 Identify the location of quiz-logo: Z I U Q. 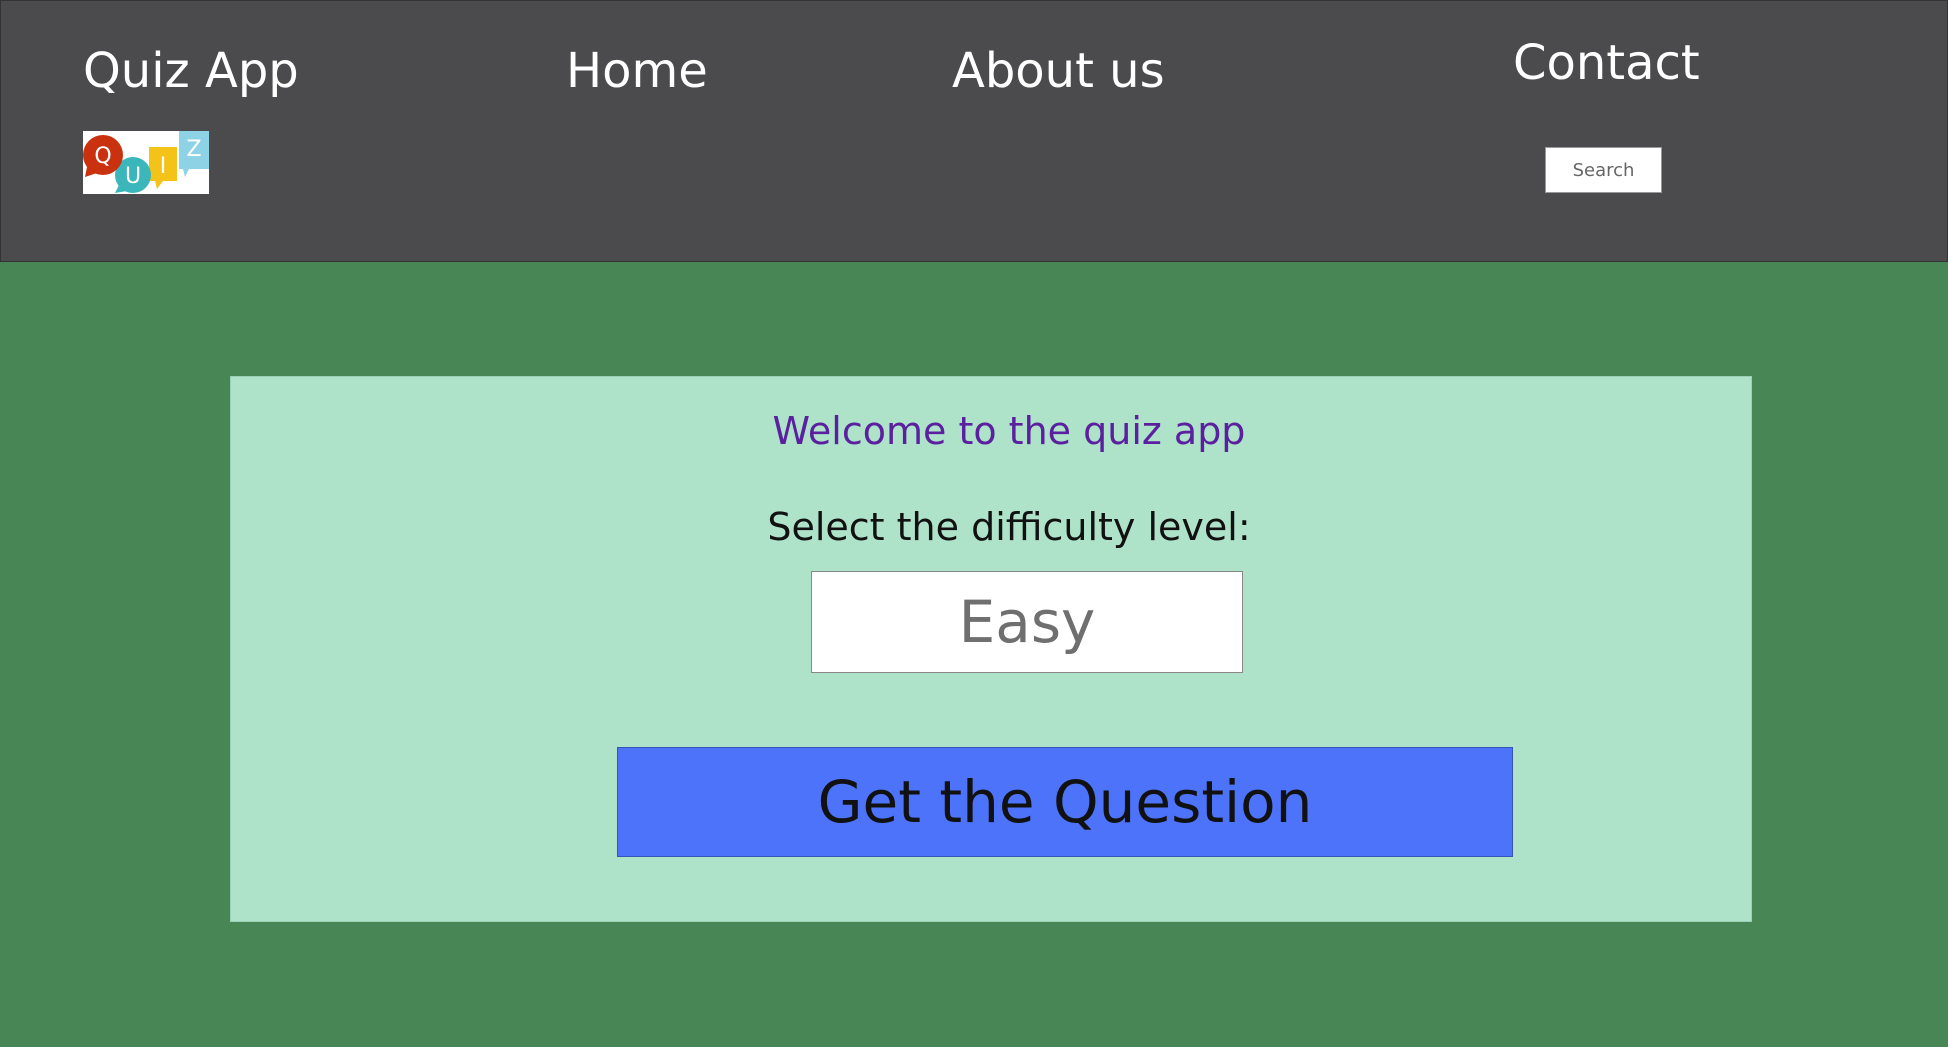
(146, 162).